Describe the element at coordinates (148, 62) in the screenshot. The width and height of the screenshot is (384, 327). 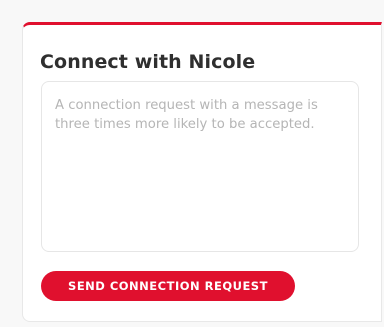
I see `connect-title: Connect with Nicole` at that location.